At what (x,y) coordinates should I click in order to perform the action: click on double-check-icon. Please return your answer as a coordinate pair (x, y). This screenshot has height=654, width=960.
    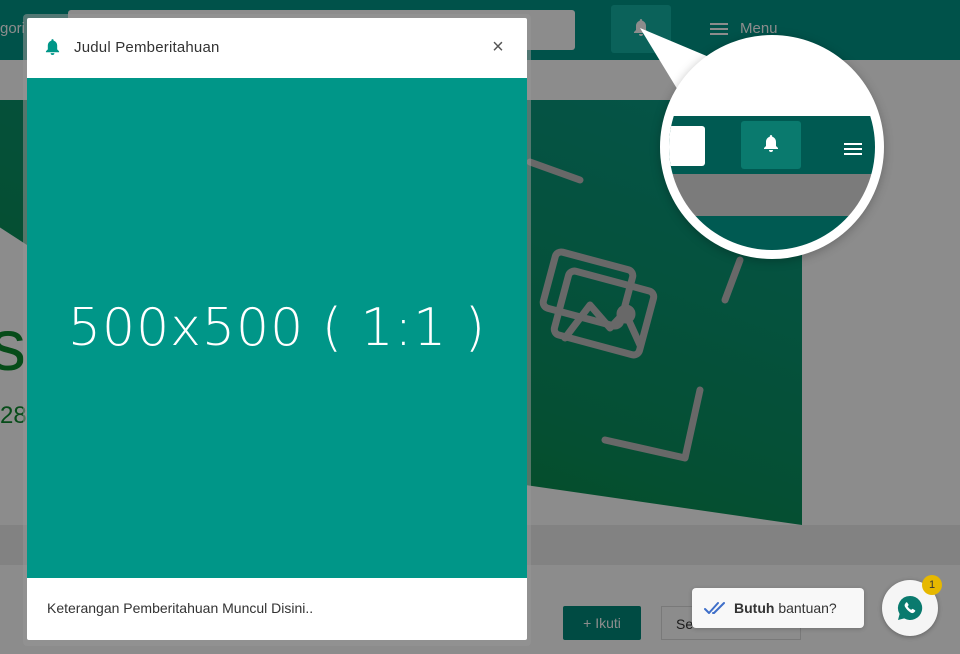
    Looking at the image, I should click on (714, 608).